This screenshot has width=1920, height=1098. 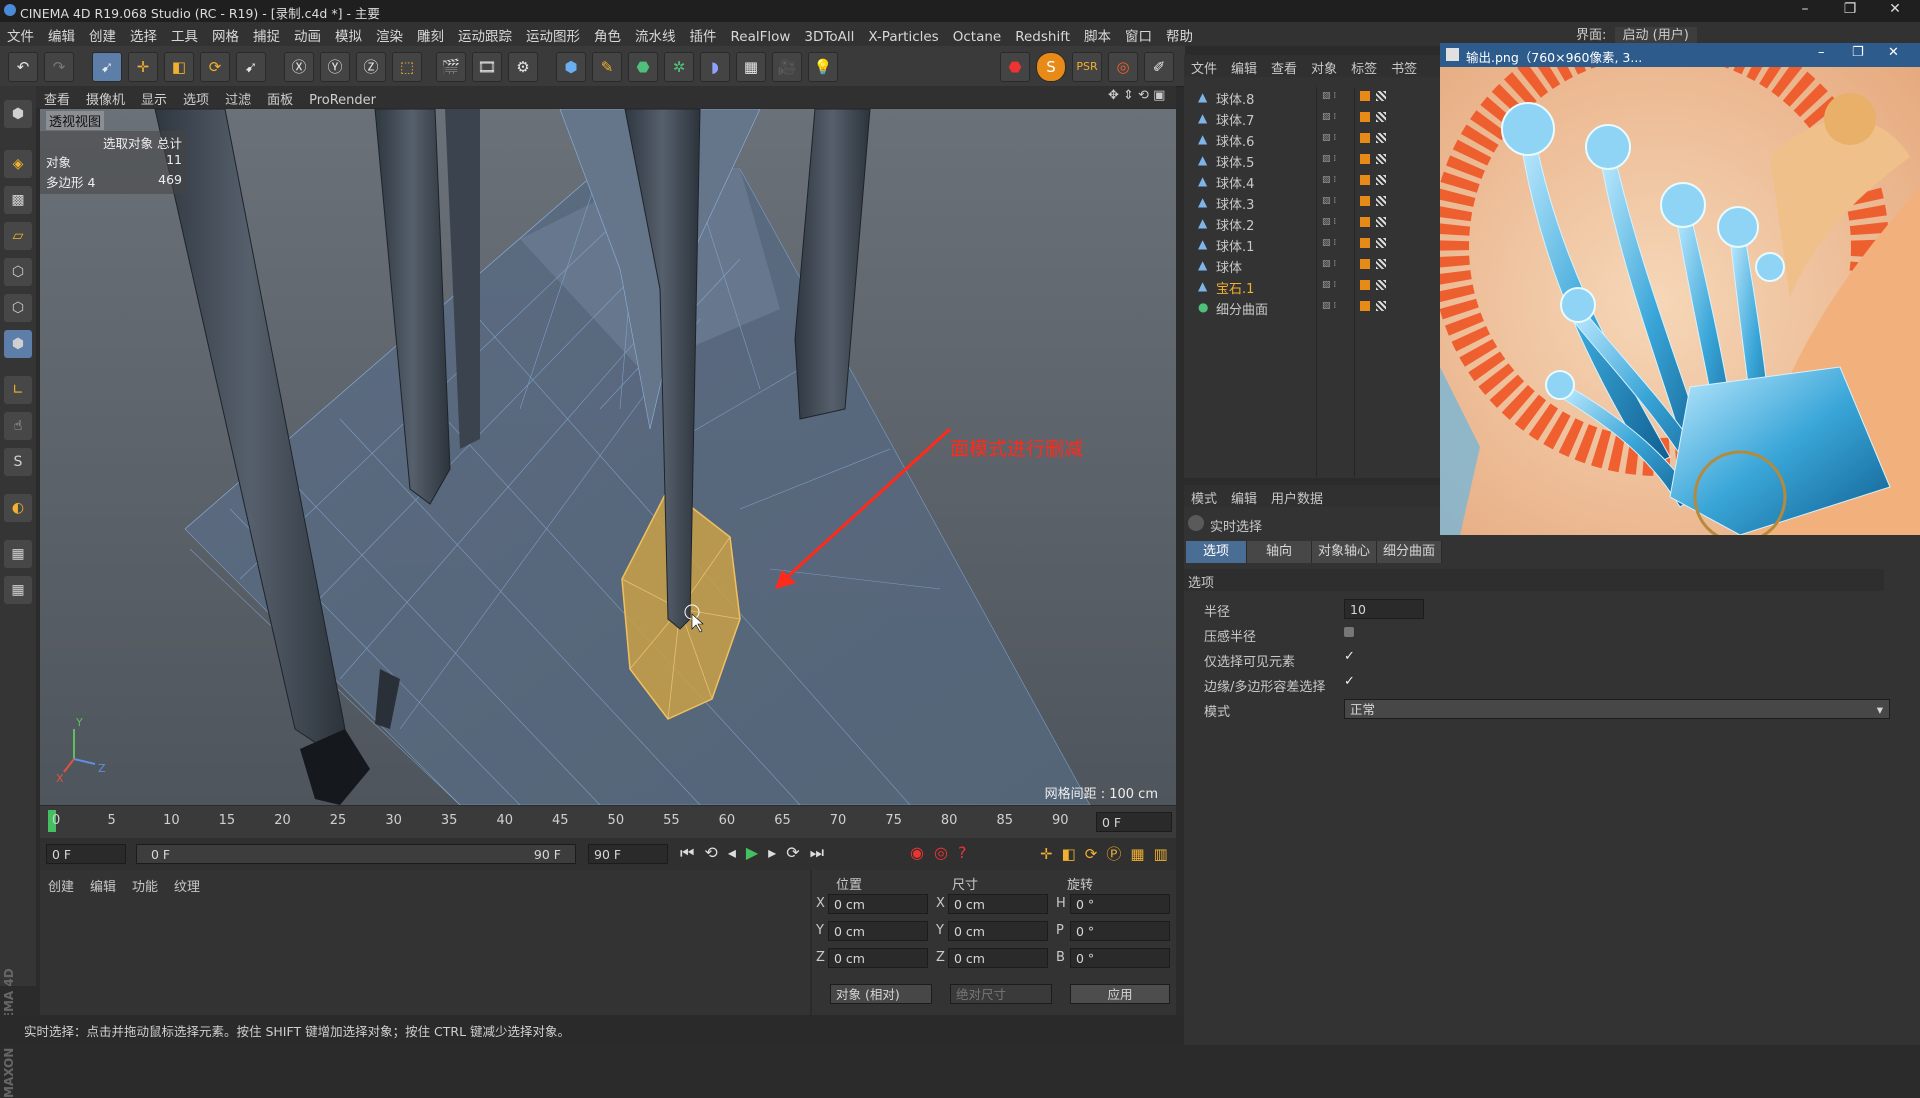 I want to click on menu-item-8: 模拟, so click(x=348, y=33).